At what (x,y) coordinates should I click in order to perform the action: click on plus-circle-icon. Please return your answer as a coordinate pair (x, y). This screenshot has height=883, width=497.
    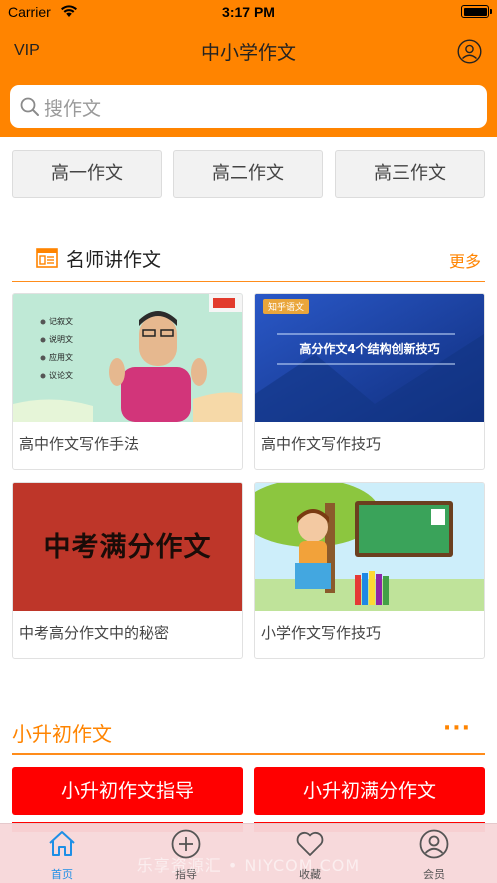
    Looking at the image, I should click on (186, 844).